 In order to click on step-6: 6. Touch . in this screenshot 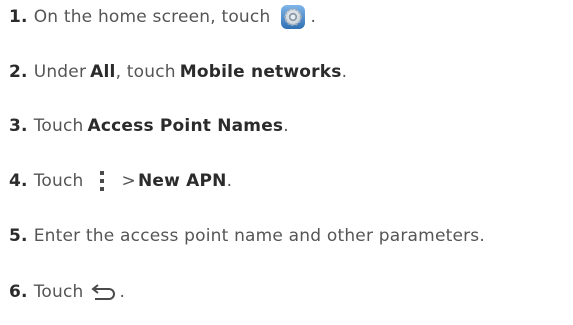, I will do `click(67, 292)`.